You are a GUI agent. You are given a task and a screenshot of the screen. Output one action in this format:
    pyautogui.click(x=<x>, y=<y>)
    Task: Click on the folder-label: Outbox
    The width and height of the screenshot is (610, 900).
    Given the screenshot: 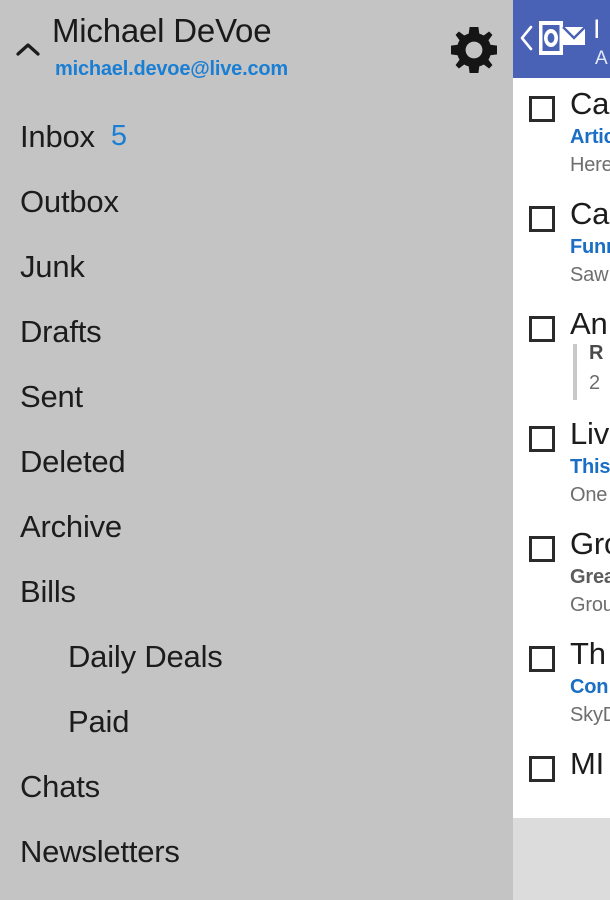 What is the action you would take?
    pyautogui.click(x=69, y=201)
    